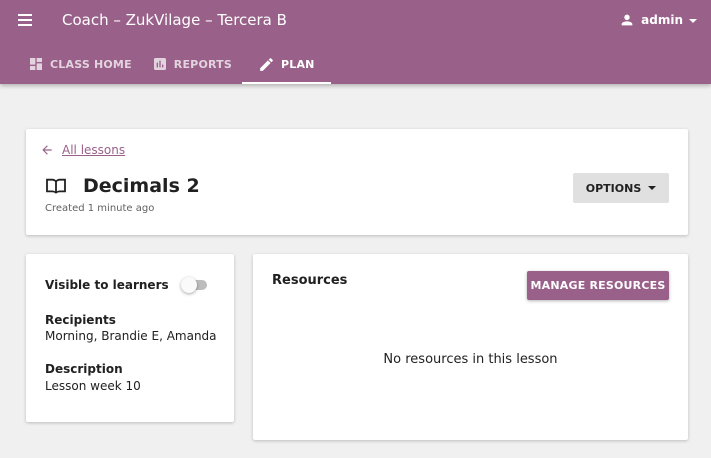 Image resolution: width=711 pixels, height=458 pixels. What do you see at coordinates (194, 285) in the screenshot?
I see `visibility-toggle` at bounding box center [194, 285].